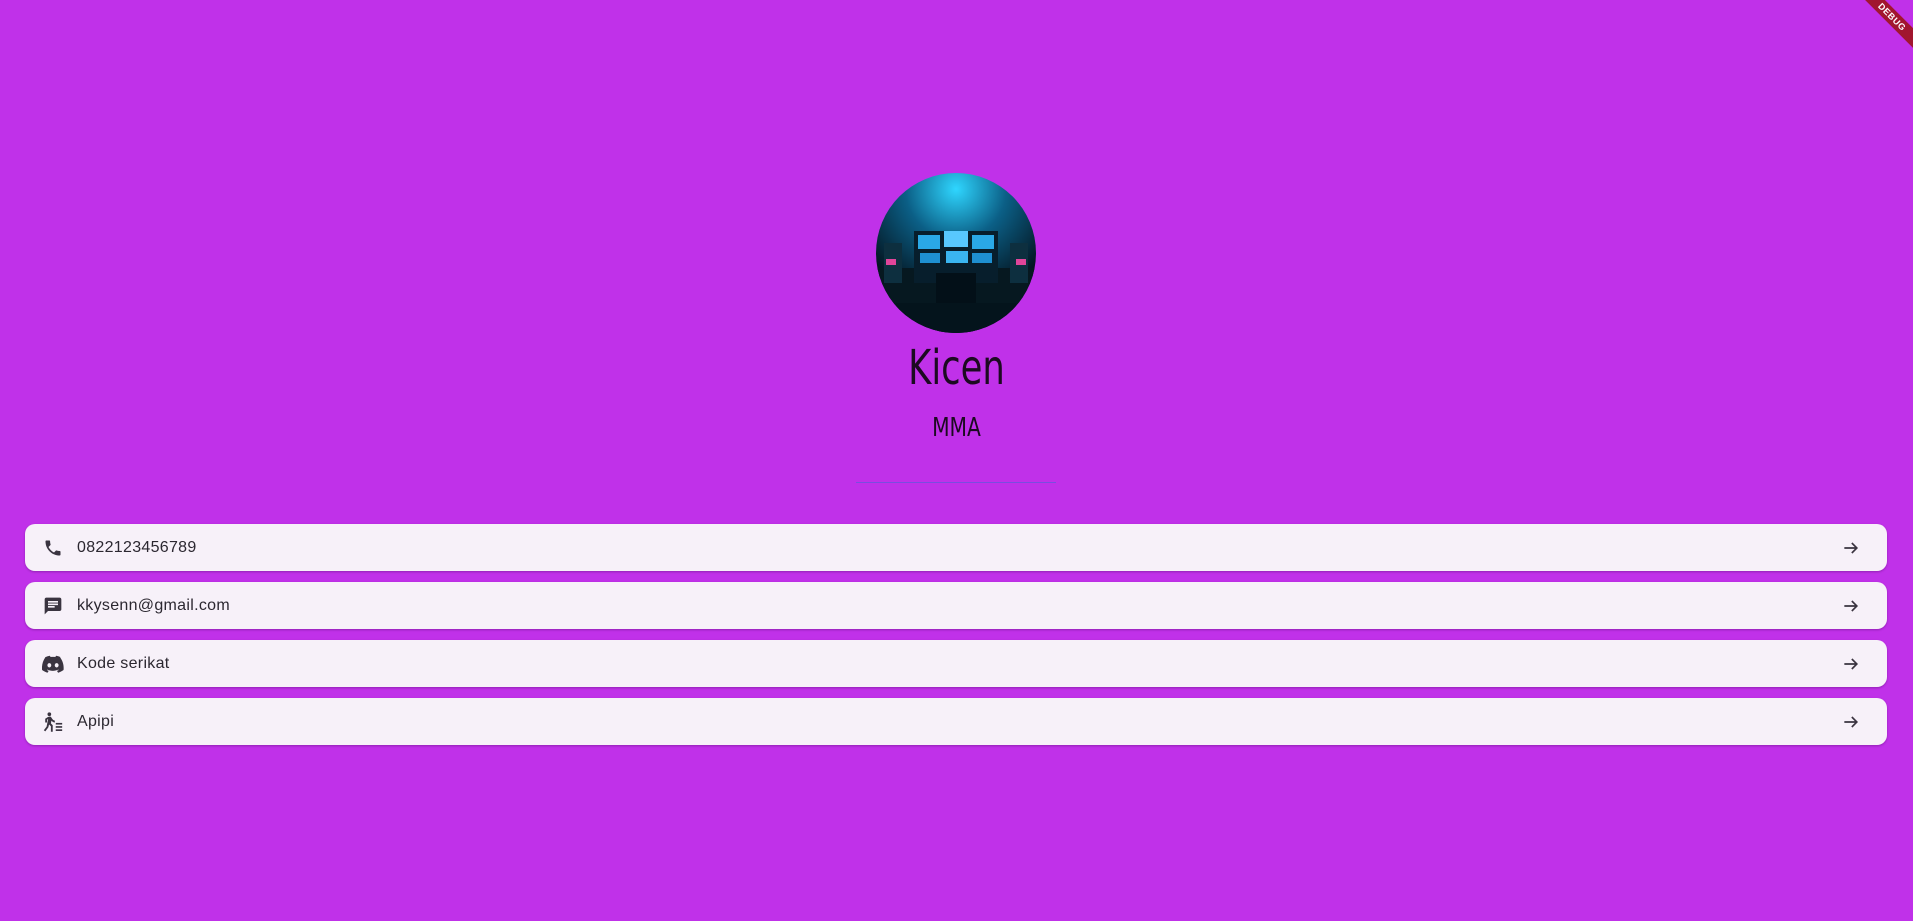 The image size is (1913, 921). I want to click on person-walking-list-icon, so click(53, 722).